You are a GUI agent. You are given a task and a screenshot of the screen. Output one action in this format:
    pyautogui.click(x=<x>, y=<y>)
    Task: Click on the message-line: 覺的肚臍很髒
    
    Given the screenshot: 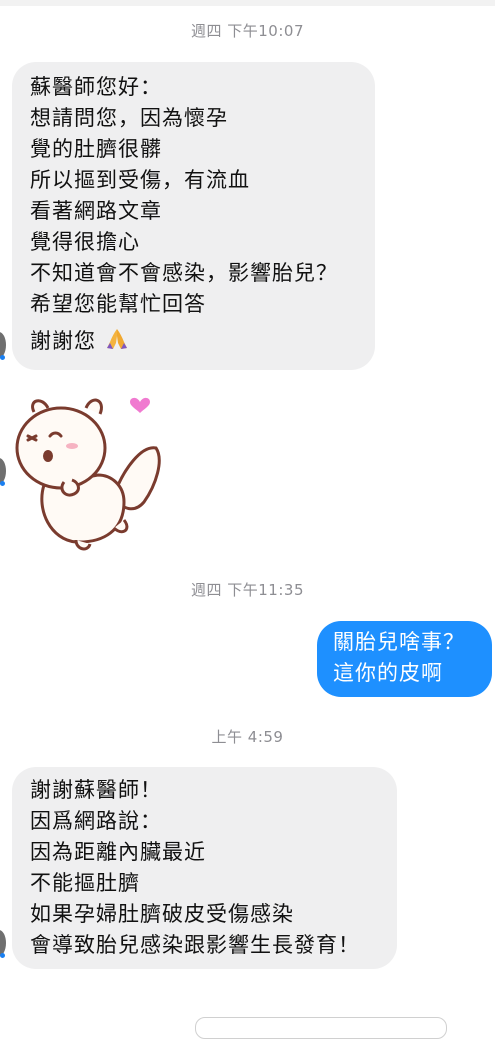 What is the action you would take?
    pyautogui.click(x=96, y=149)
    